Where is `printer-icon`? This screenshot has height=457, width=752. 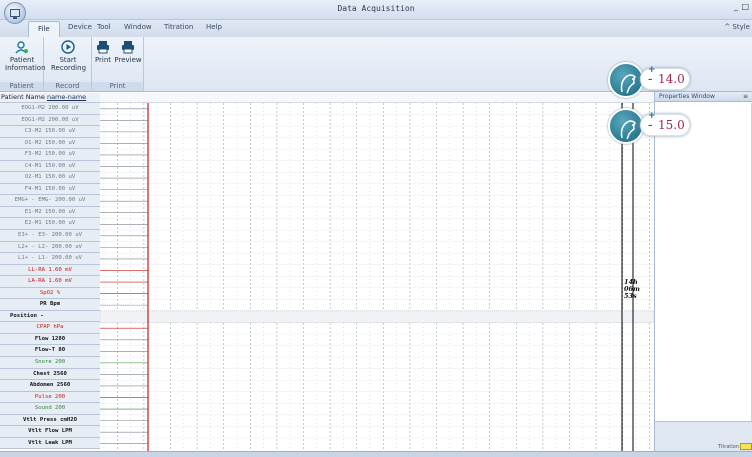
printer-icon is located at coordinates (103, 47).